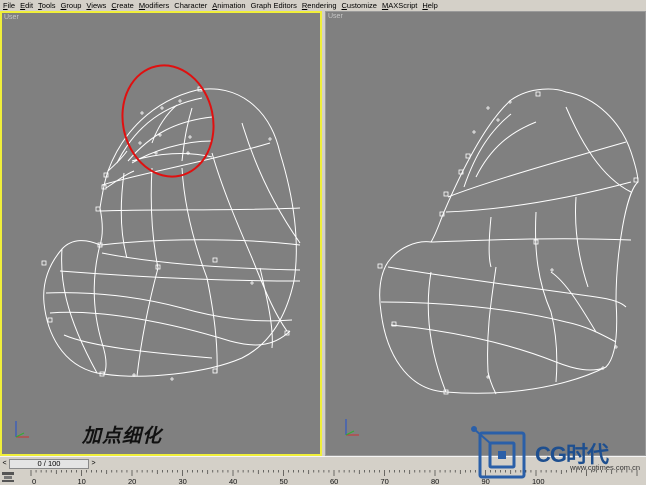  I want to click on timeline-ruler: 0 10 20 30 40 50 60 70 80 90 100, so click(330, 477).